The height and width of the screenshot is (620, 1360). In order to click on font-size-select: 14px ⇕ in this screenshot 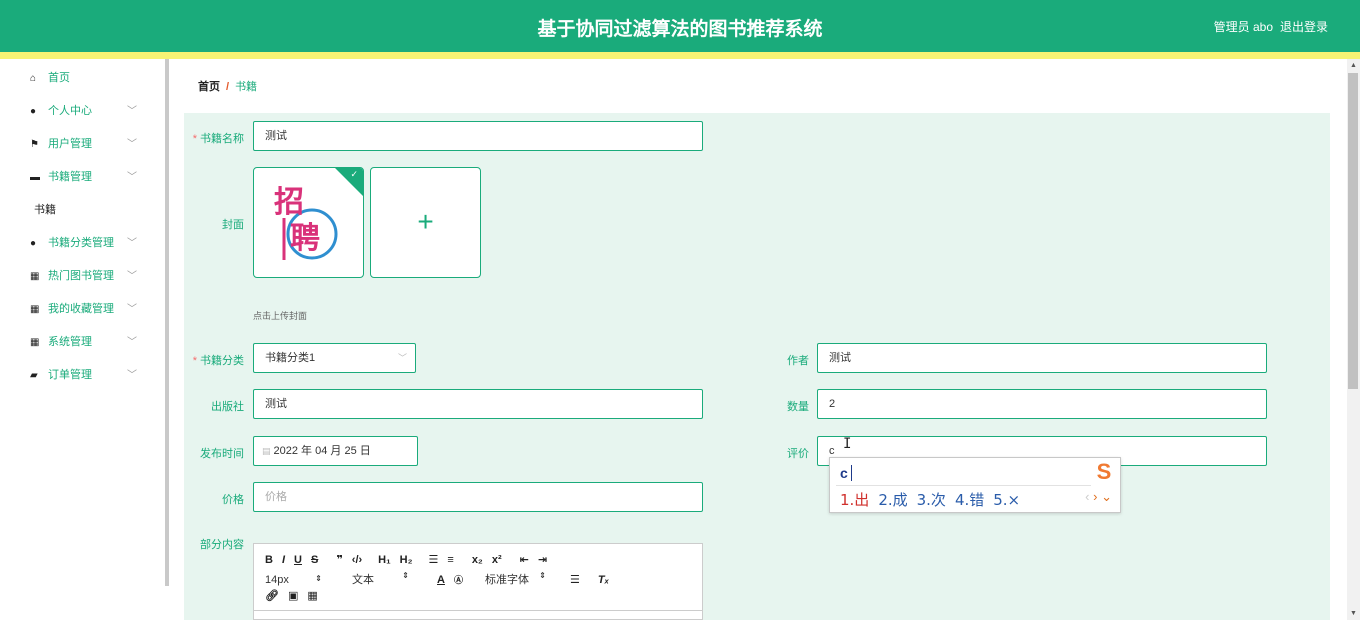, I will do `click(298, 580)`.